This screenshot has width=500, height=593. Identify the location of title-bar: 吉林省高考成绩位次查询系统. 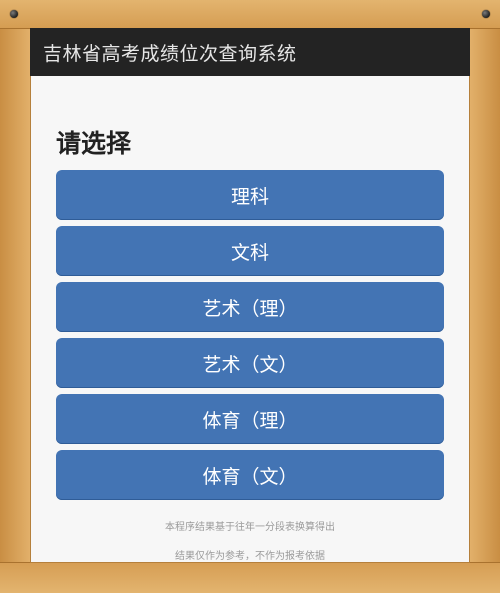
(250, 52).